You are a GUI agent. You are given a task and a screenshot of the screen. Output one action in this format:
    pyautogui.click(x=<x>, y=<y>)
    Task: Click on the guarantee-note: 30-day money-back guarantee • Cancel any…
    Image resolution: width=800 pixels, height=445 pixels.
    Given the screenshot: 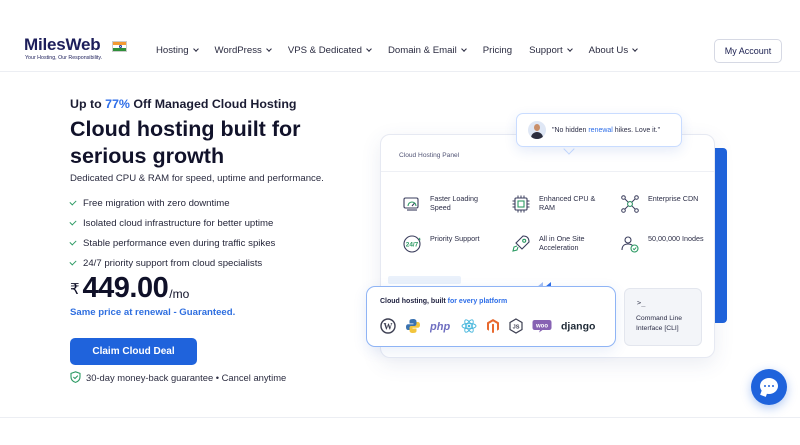 What is the action you would take?
    pyautogui.click(x=178, y=377)
    